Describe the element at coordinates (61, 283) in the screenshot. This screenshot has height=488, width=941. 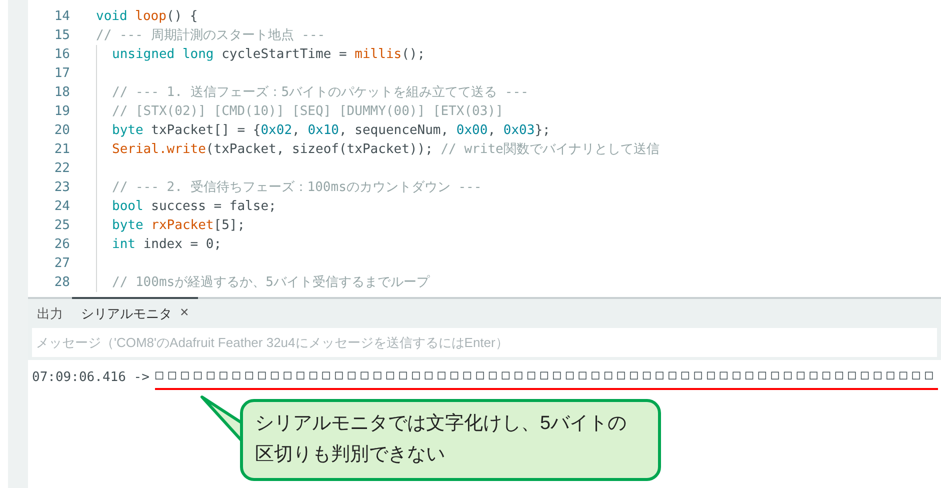
I see `line-number: 28` at that location.